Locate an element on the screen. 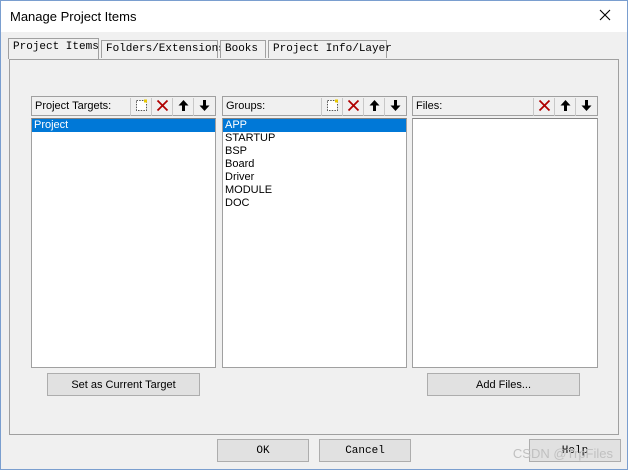  tab-label: Books is located at coordinates (242, 49).